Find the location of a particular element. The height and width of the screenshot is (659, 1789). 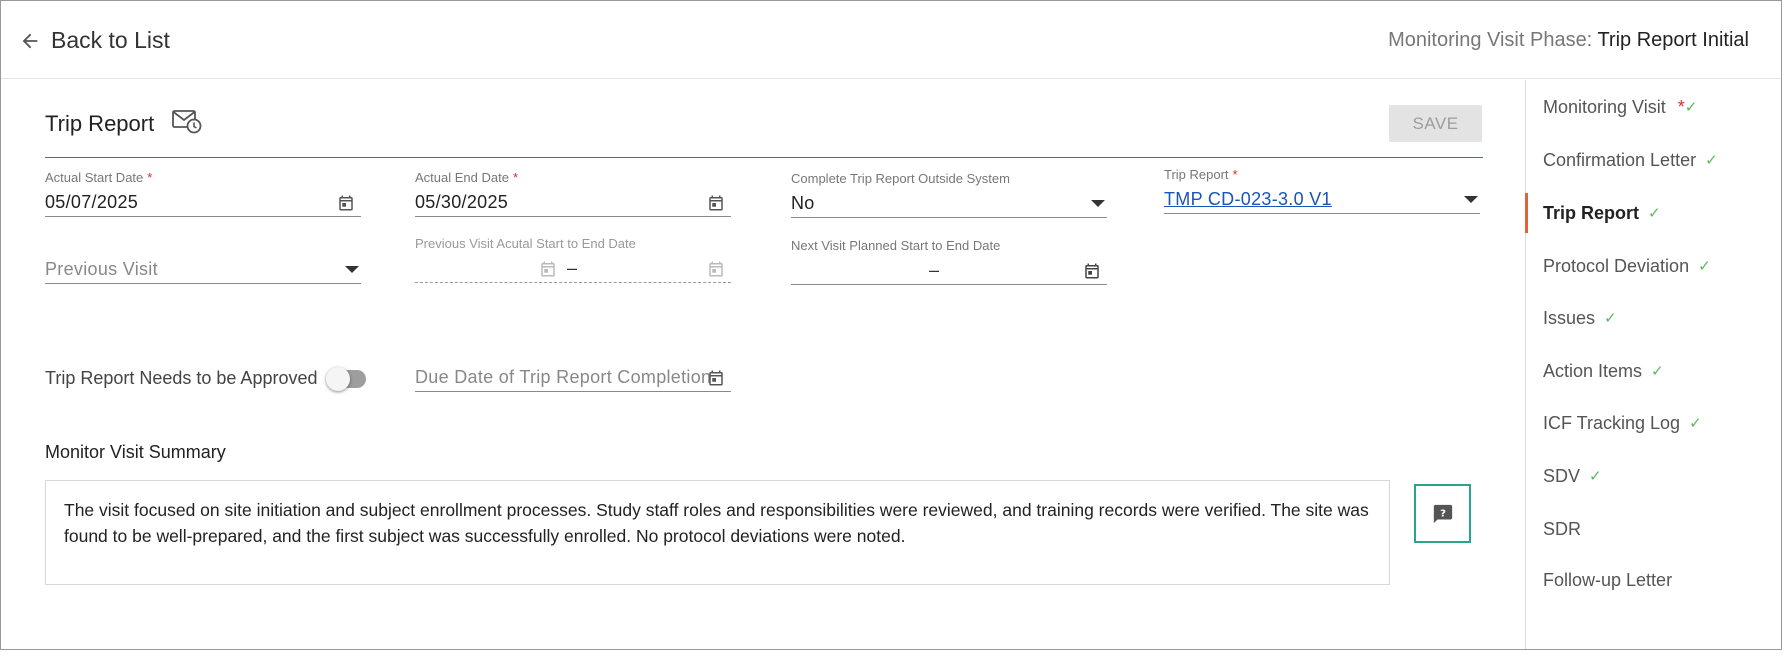

sidenav-item-label: Action Items is located at coordinates (1593, 370).